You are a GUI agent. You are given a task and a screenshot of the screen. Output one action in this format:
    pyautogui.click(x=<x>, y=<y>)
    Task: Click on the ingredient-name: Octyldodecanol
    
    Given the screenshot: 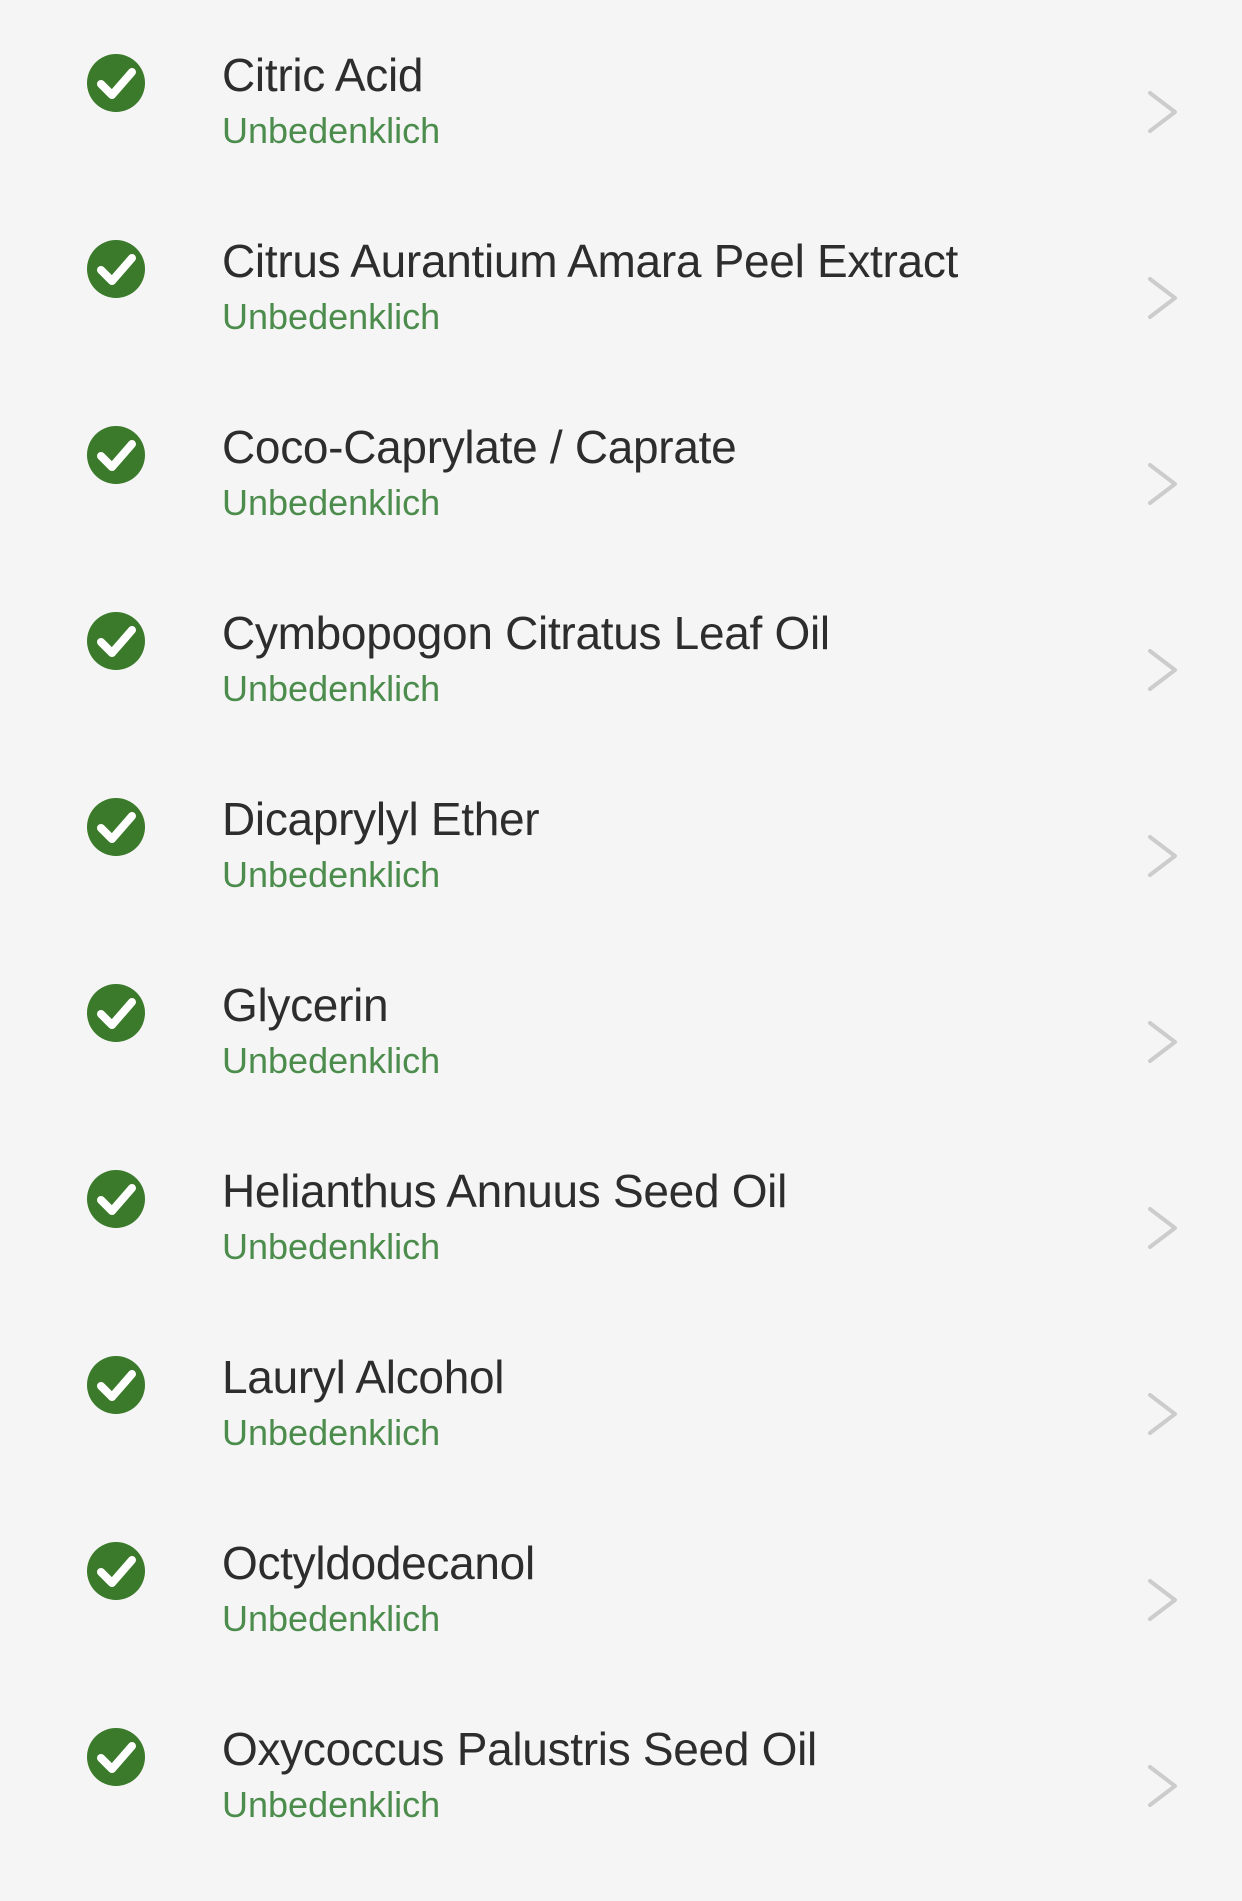 What is the action you would take?
    pyautogui.click(x=378, y=1563)
    